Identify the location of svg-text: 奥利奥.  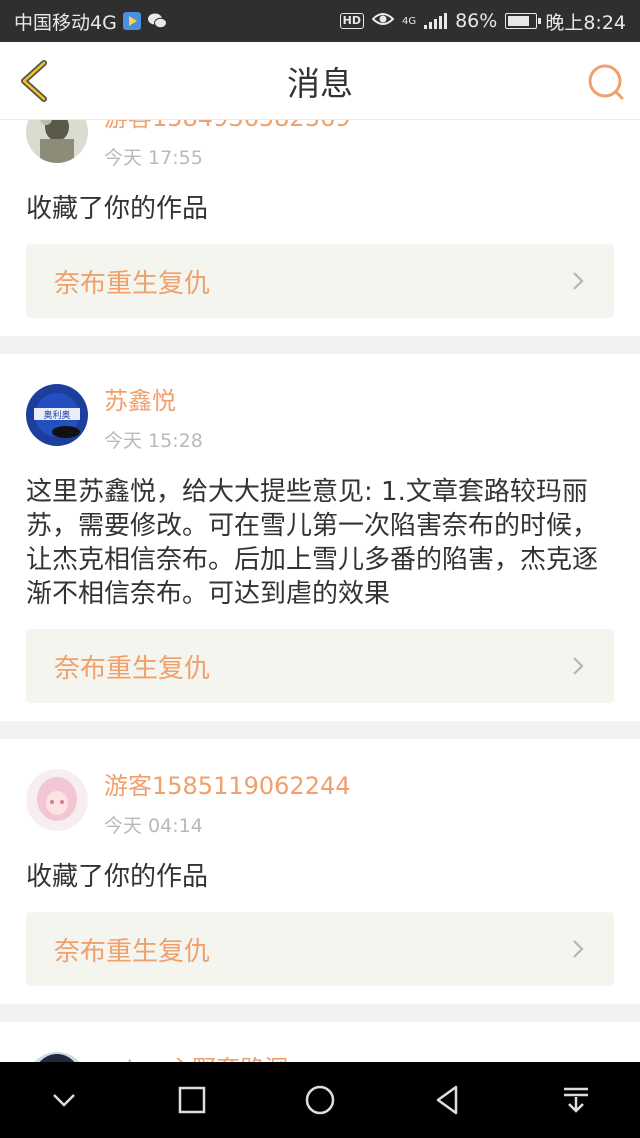
(56, 415).